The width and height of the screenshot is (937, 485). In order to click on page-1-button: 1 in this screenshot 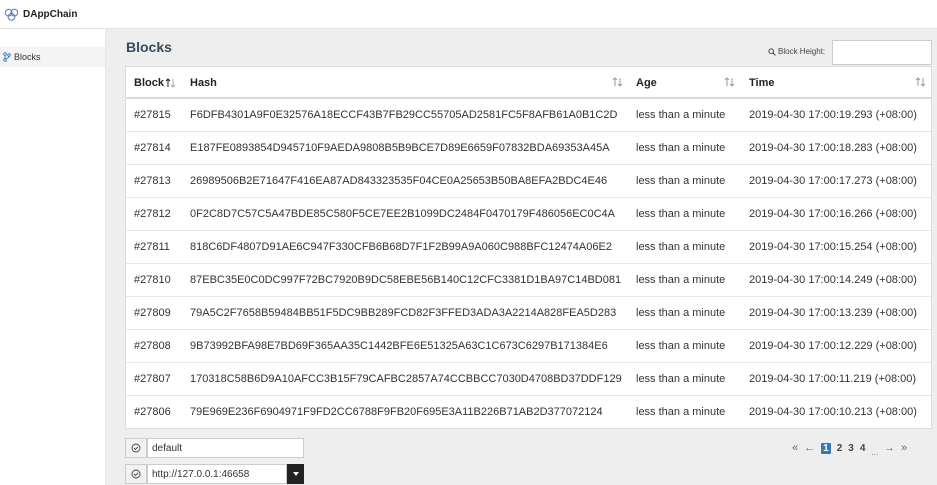, I will do `click(826, 448)`.